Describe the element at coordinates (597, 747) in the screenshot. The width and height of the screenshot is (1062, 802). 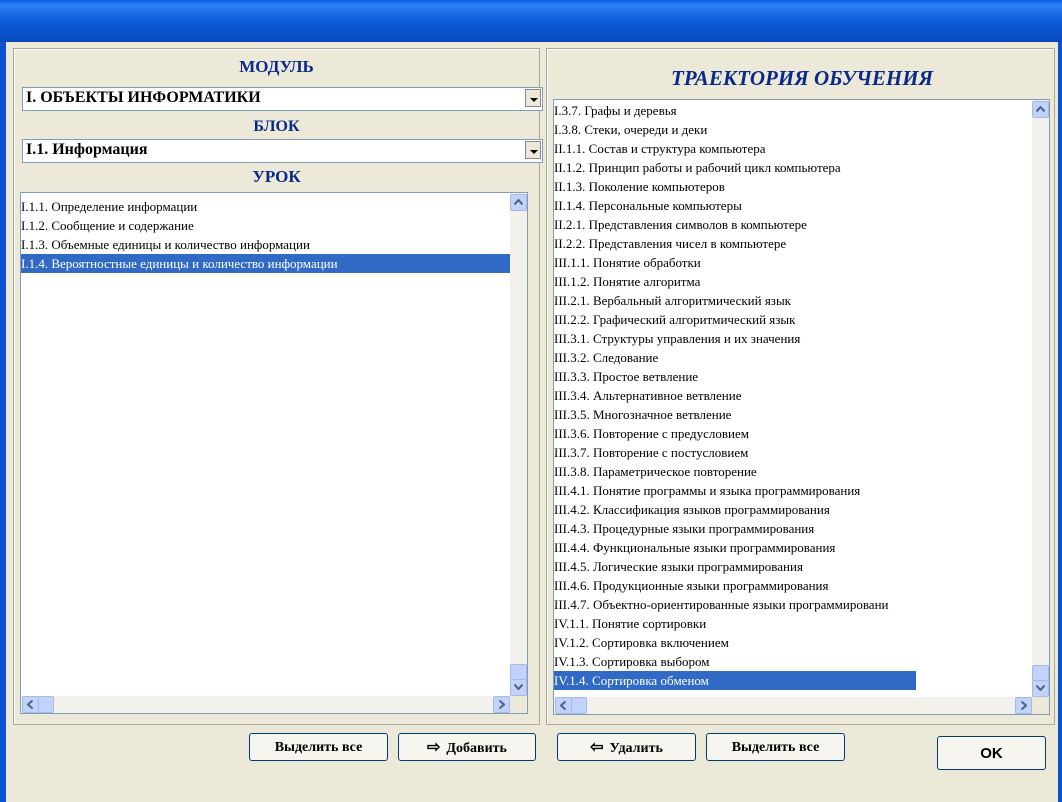
I see `arrow-left-icon: ⇦` at that location.